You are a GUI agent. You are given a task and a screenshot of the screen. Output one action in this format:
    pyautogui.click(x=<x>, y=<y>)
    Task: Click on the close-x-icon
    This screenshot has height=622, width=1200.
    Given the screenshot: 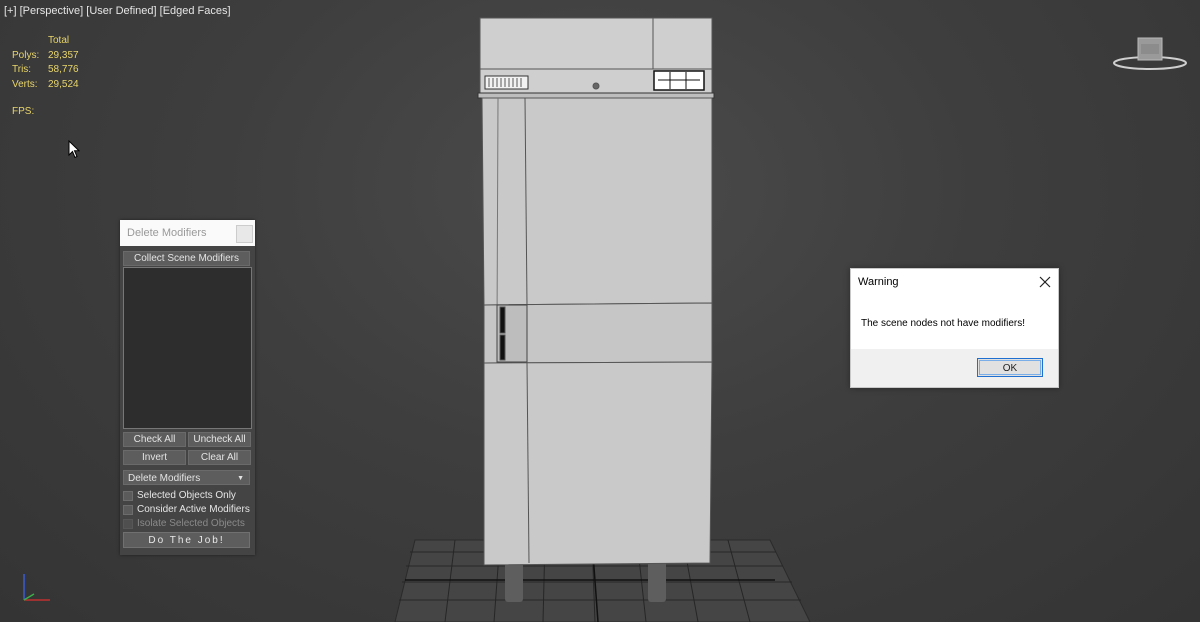 What is the action you would take?
    pyautogui.click(x=1045, y=282)
    